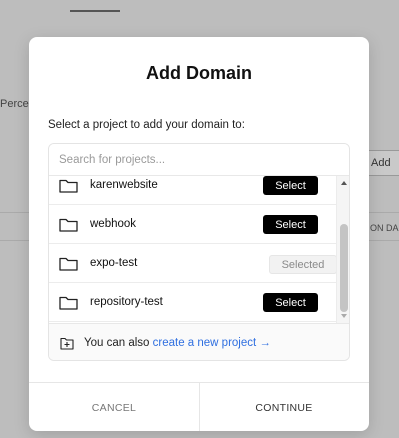 Image resolution: width=399 pixels, height=438 pixels. What do you see at coordinates (114, 407) in the screenshot?
I see `cancel-button: CANCEL` at bounding box center [114, 407].